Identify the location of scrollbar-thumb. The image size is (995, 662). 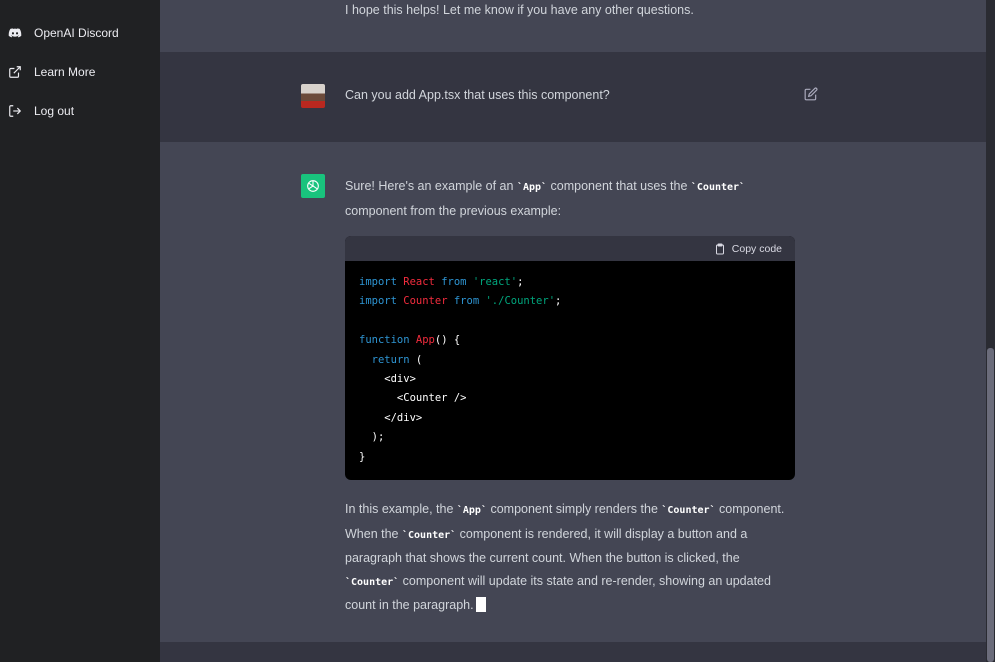
(990, 505).